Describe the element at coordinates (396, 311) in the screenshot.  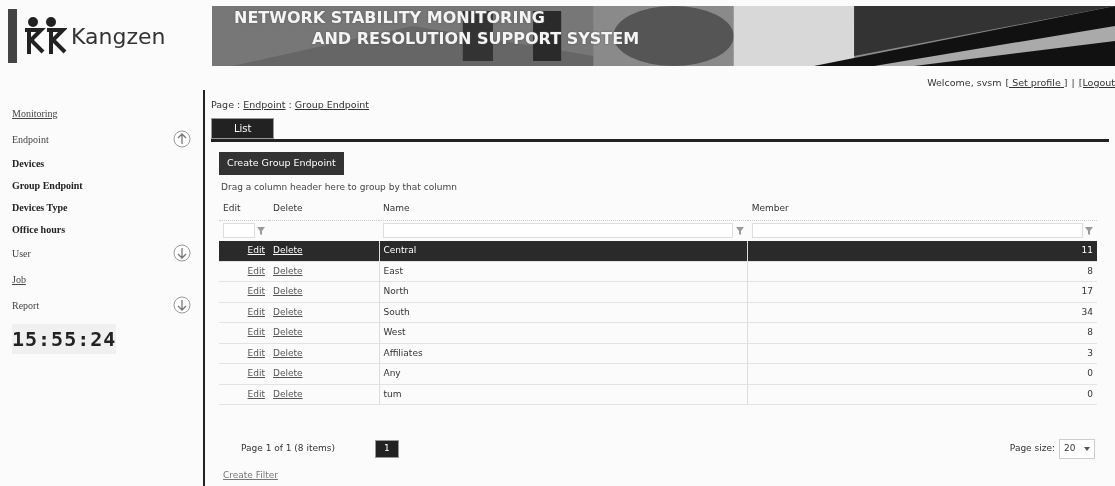
I see `table-cell: South` at that location.